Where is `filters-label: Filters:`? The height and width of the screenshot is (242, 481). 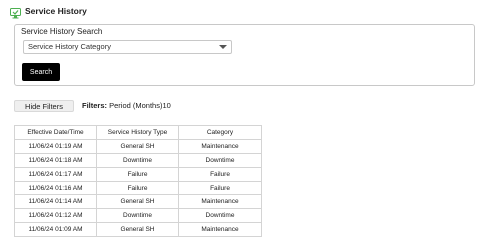 filters-label: Filters: is located at coordinates (95, 105).